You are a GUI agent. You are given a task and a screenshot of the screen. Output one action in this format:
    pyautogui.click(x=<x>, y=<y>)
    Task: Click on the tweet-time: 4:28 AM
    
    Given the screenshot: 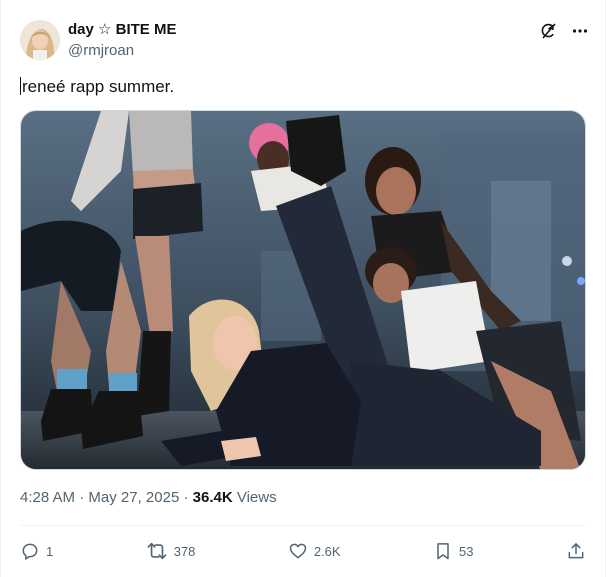 What is the action you would take?
    pyautogui.click(x=47, y=497)
    